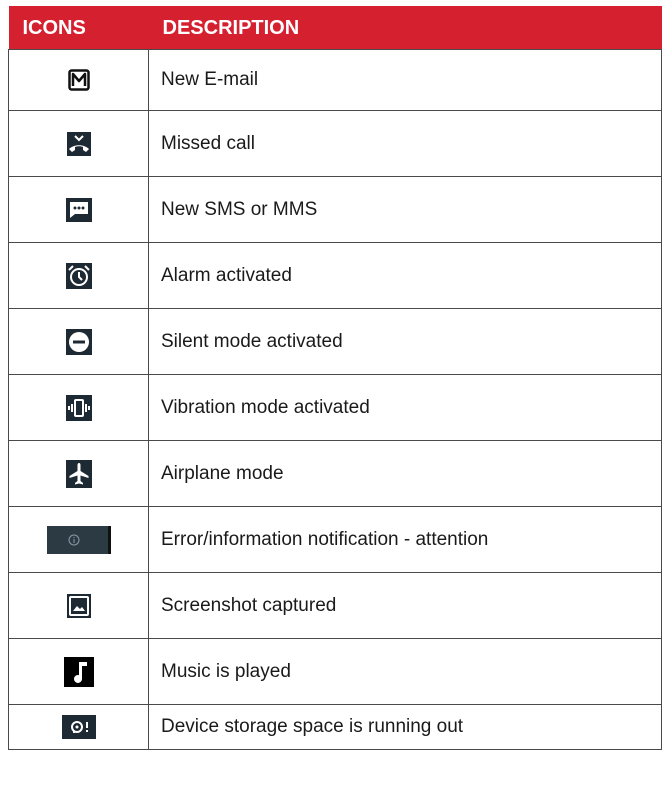  What do you see at coordinates (405, 473) in the screenshot?
I see `row-description: Airplane mode` at bounding box center [405, 473].